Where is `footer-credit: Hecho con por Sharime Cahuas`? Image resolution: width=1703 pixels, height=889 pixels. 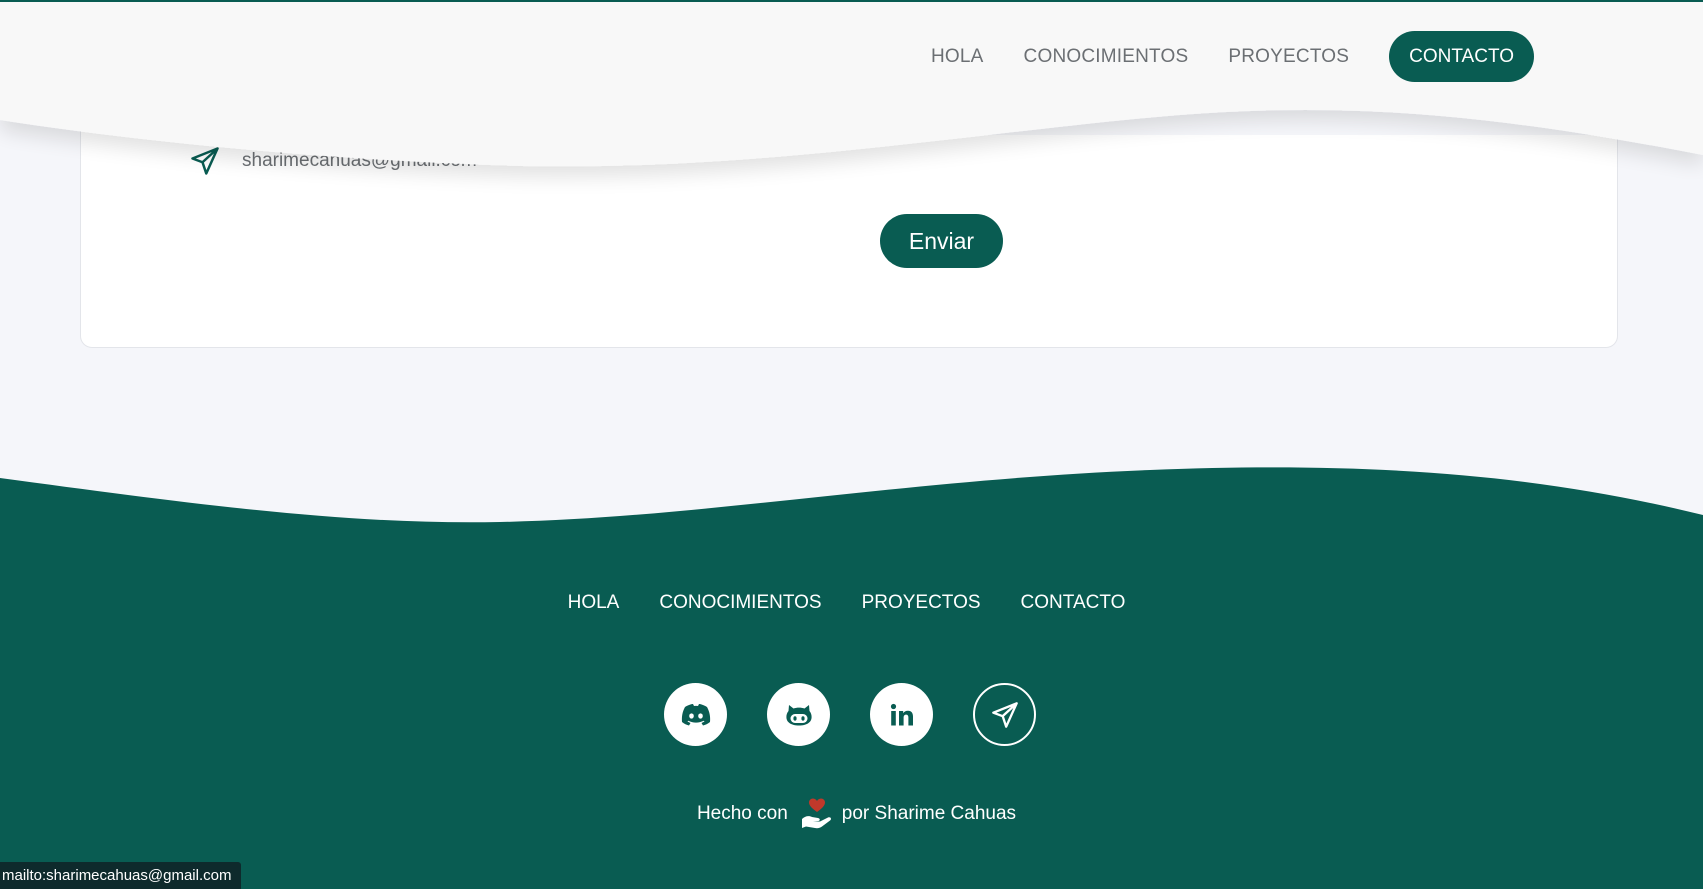
footer-credit: Hecho con por Sharime Cahuas is located at coordinates (851, 814).